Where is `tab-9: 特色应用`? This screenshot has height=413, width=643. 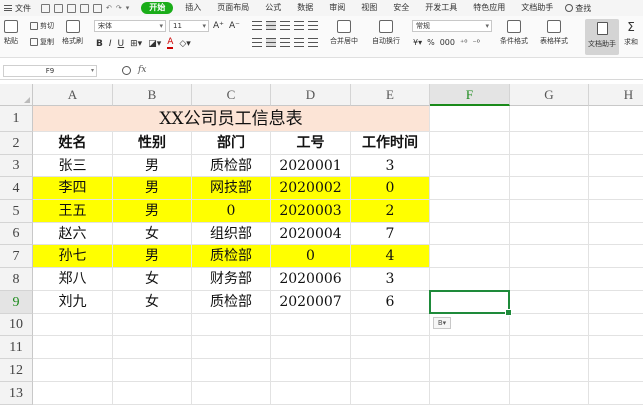
tab-9: 特色应用 is located at coordinates (489, 8).